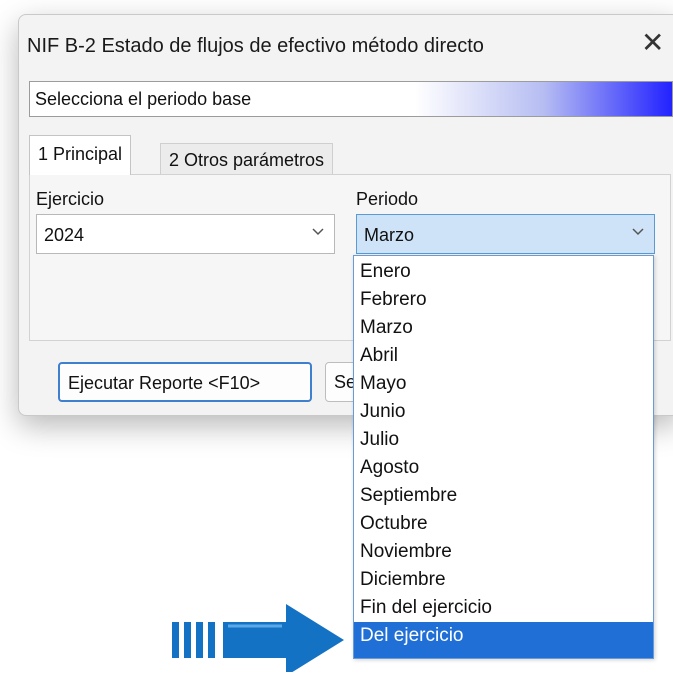 The image size is (673, 678). What do you see at coordinates (503, 552) in the screenshot?
I see `option-noviembre: Noviembre` at bounding box center [503, 552].